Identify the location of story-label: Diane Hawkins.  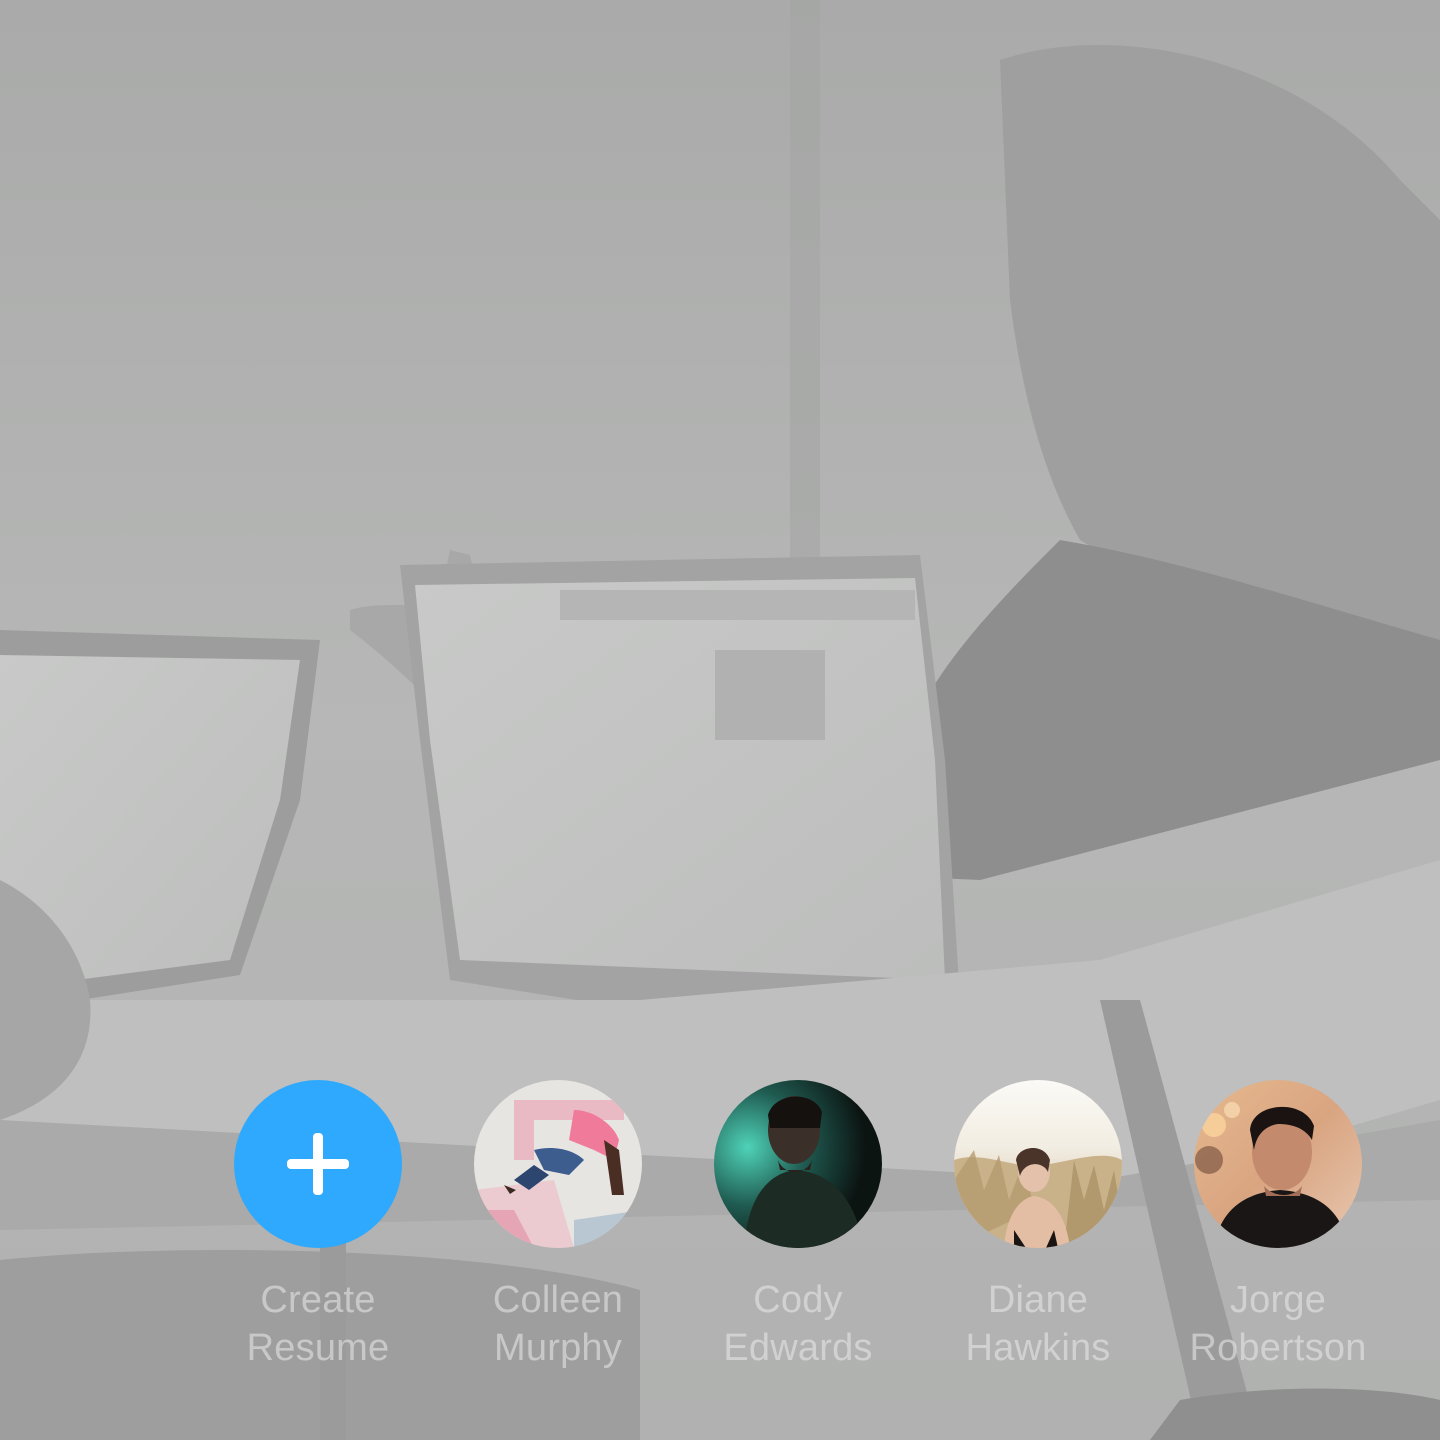
(1038, 1324).